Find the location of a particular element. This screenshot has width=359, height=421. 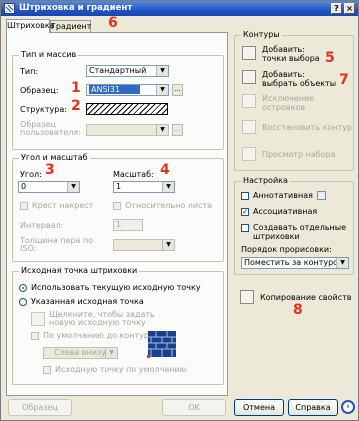

type-value: Стандартный is located at coordinates (118, 70).